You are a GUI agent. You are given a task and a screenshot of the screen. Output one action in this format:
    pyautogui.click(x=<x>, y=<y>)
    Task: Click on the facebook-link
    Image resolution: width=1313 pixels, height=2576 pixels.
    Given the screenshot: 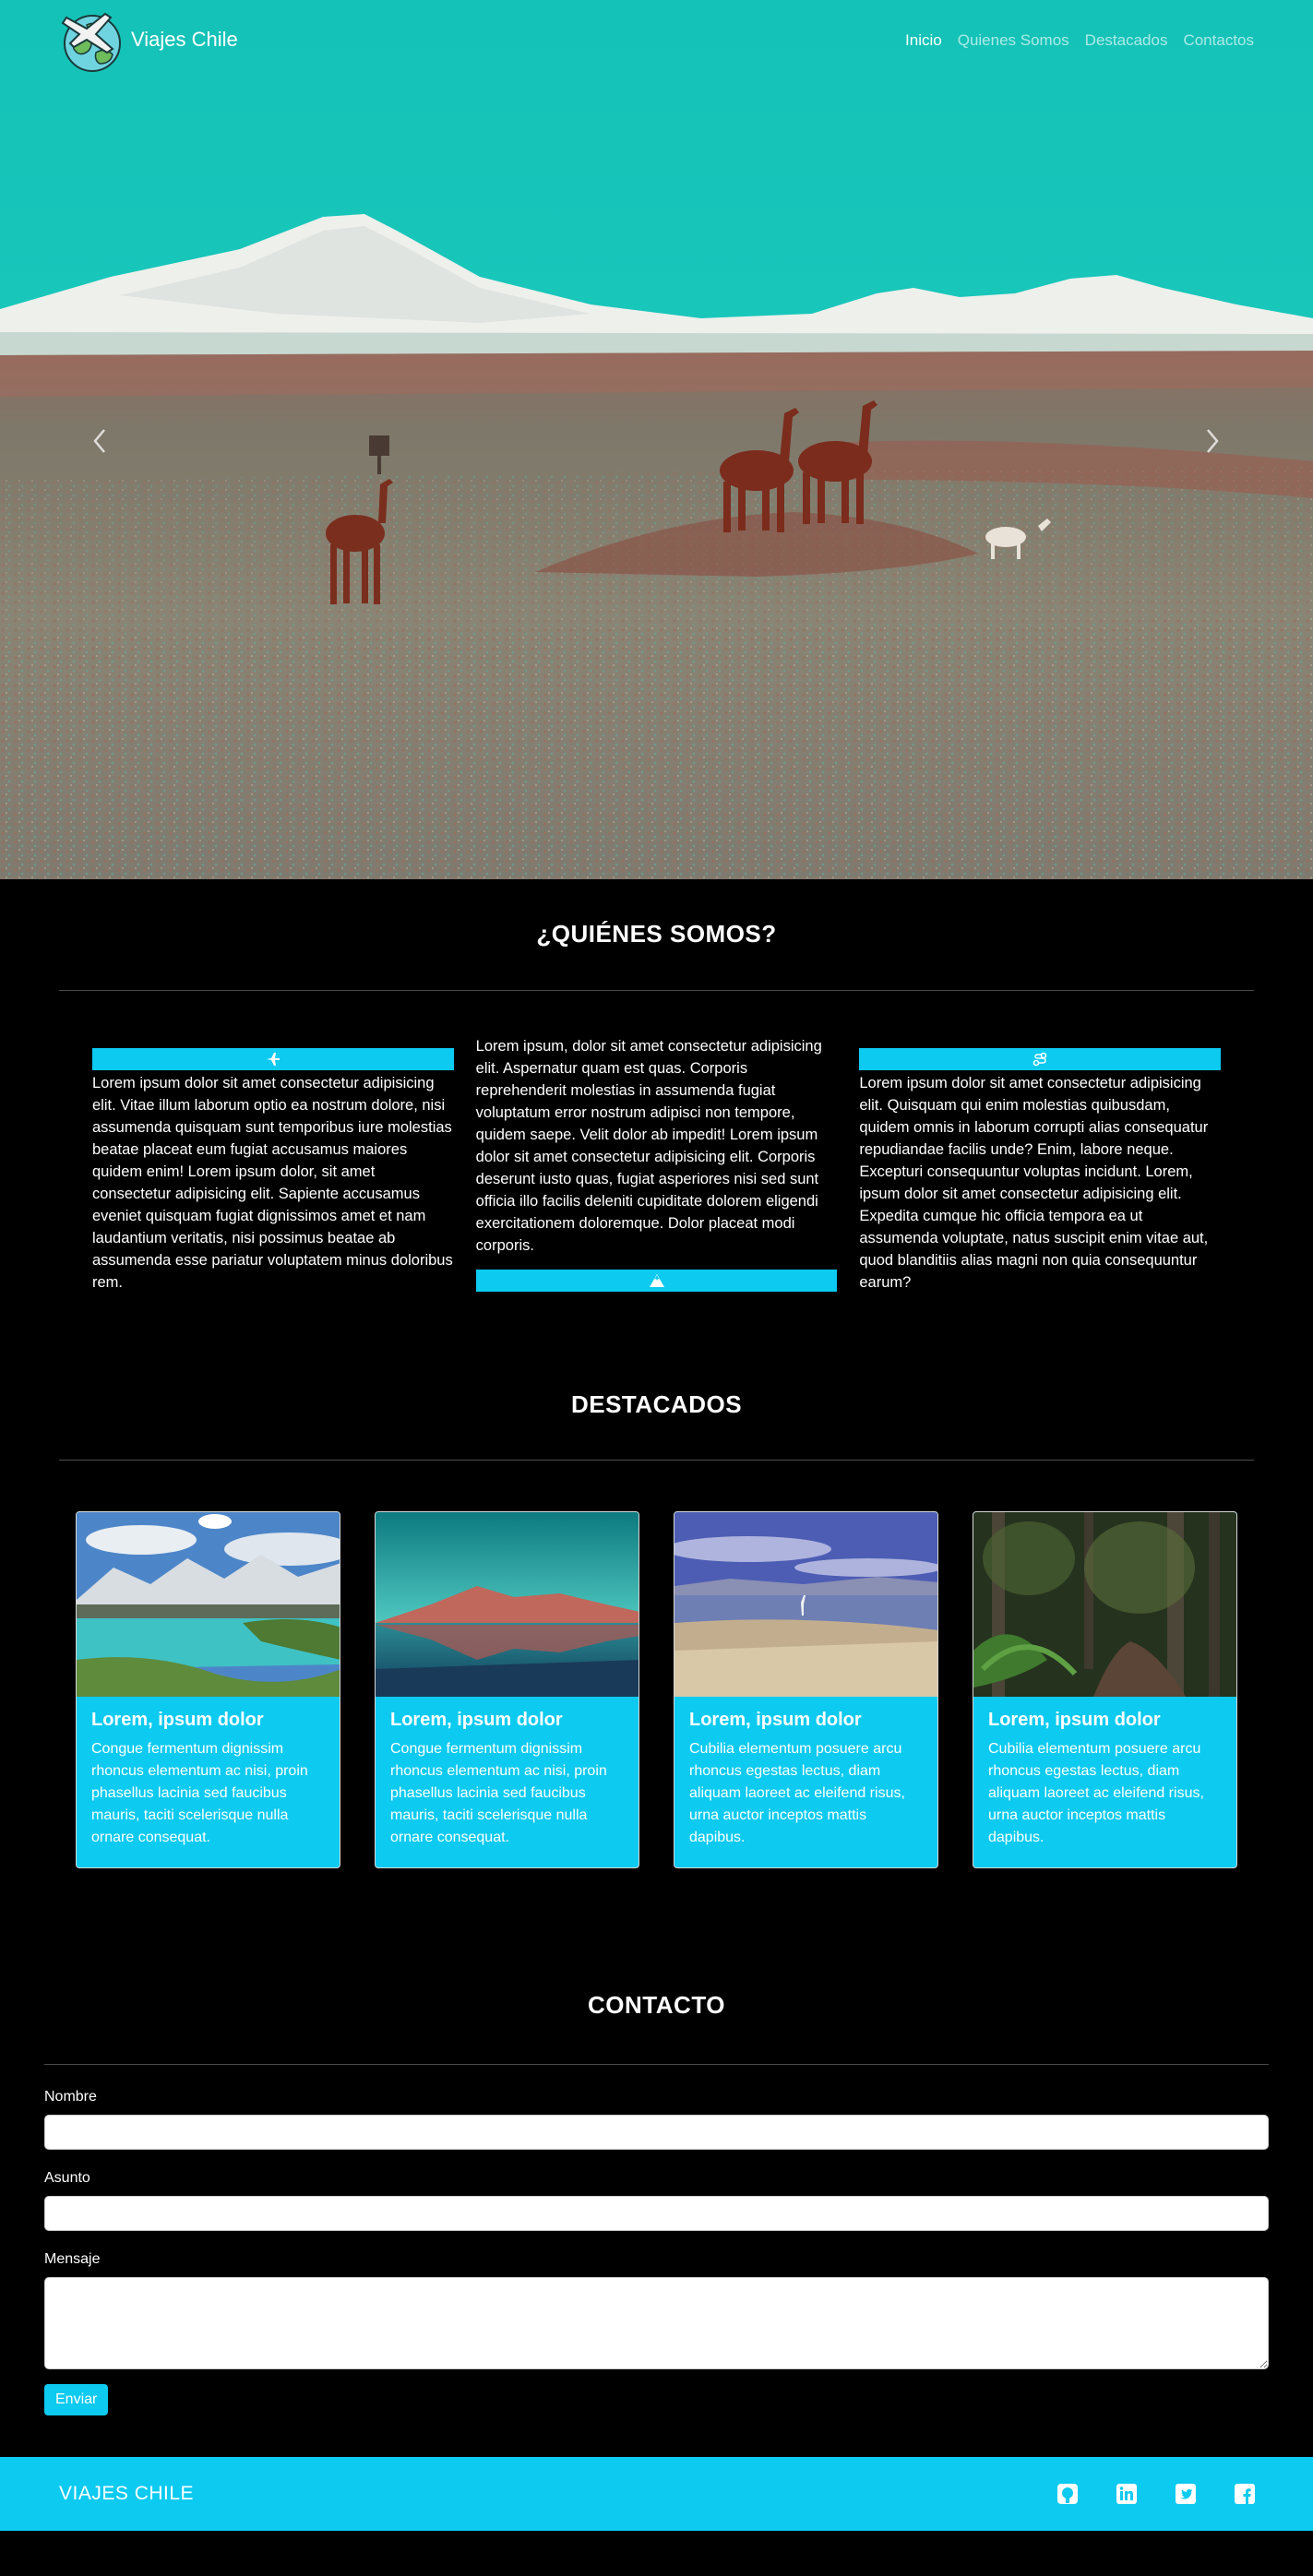 What is the action you would take?
    pyautogui.click(x=1245, y=2494)
    